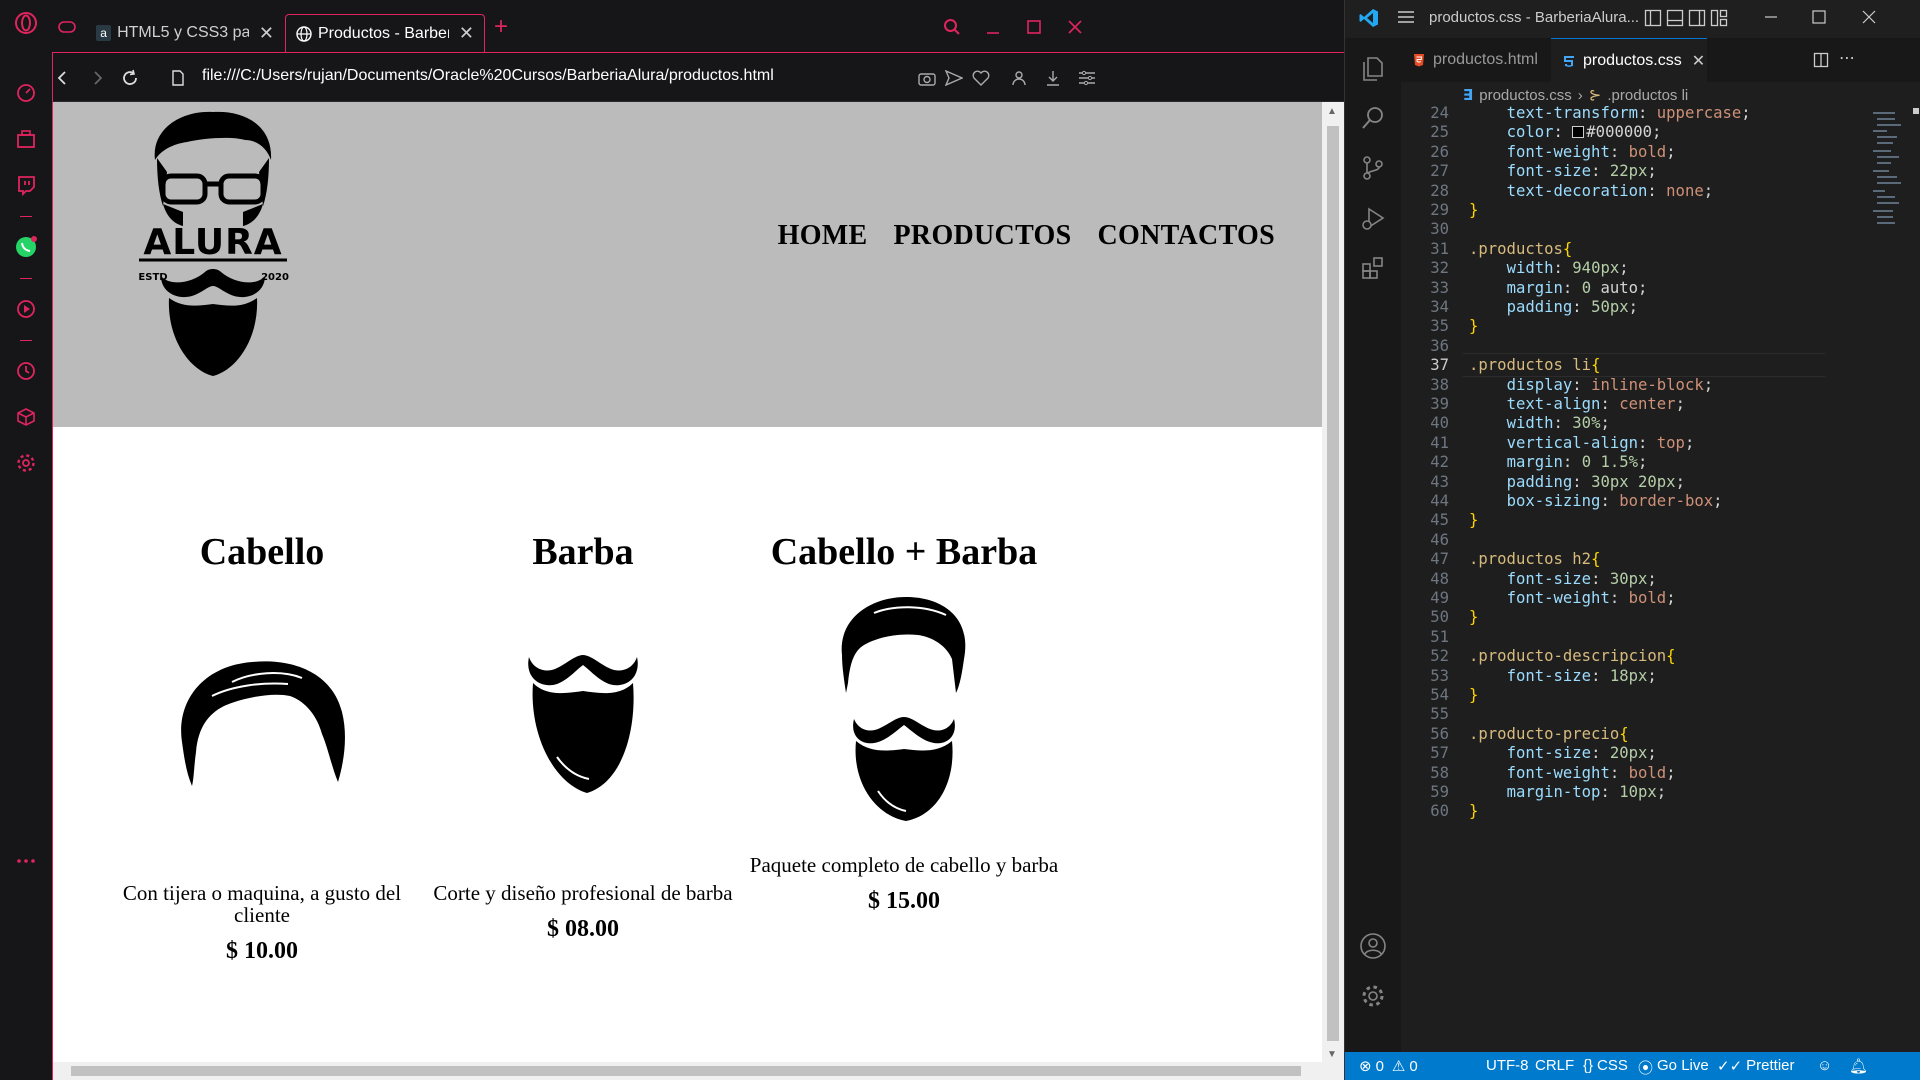 The height and width of the screenshot is (1080, 1920). Describe the element at coordinates (1660, 811) in the screenshot. I see `code-line: 60}` at that location.